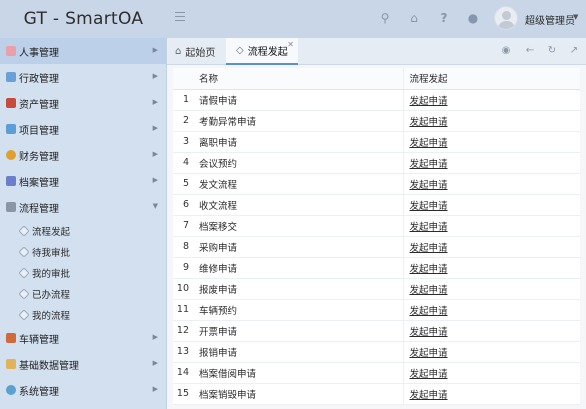 The height and width of the screenshot is (409, 586). Describe the element at coordinates (11, 155) in the screenshot. I see `coin-icon` at that location.